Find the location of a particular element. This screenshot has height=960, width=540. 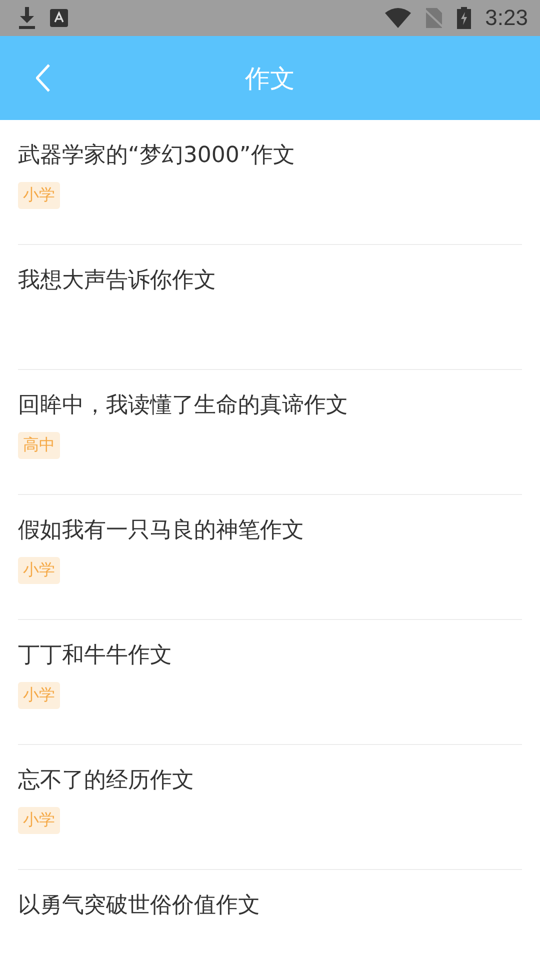

wifi-icon is located at coordinates (398, 18).